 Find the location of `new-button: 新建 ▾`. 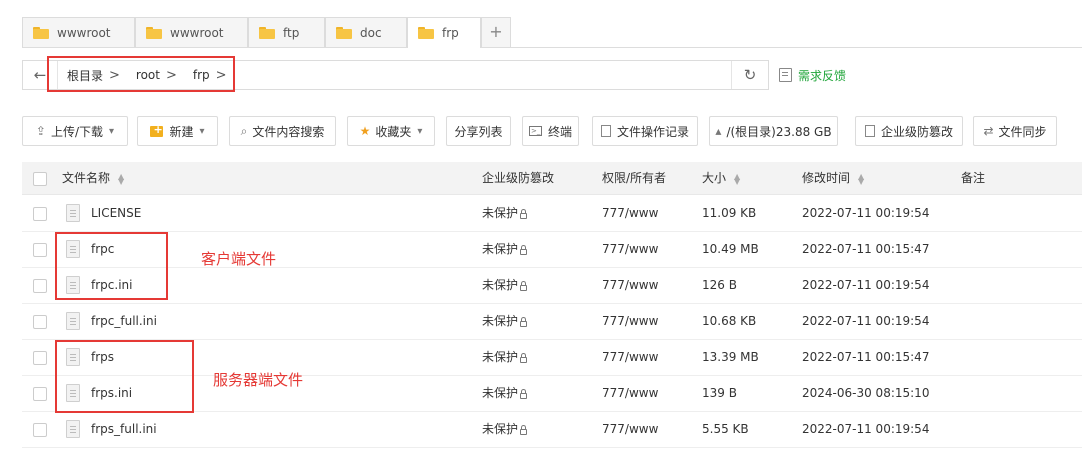

new-button: 新建 ▾ is located at coordinates (177, 131).